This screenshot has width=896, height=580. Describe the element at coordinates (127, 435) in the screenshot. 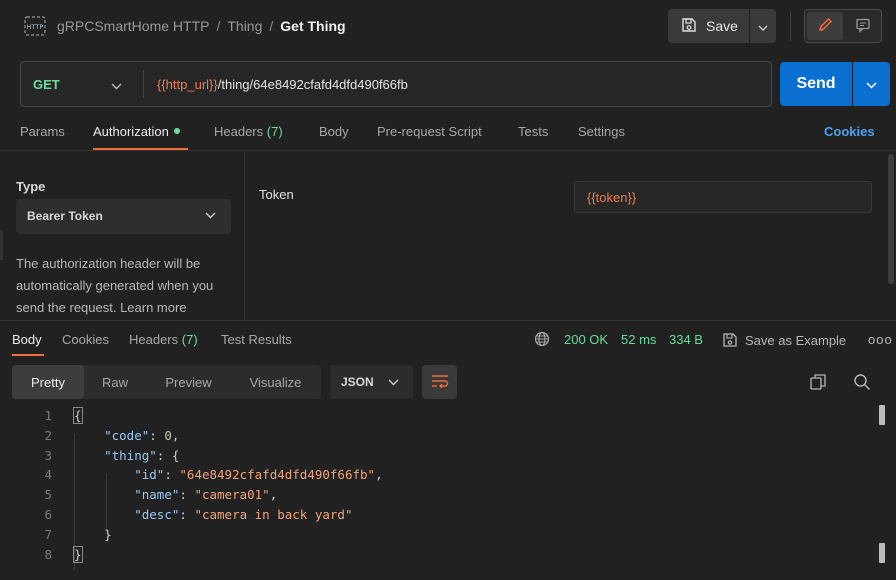

I see `json-key: "code"` at that location.